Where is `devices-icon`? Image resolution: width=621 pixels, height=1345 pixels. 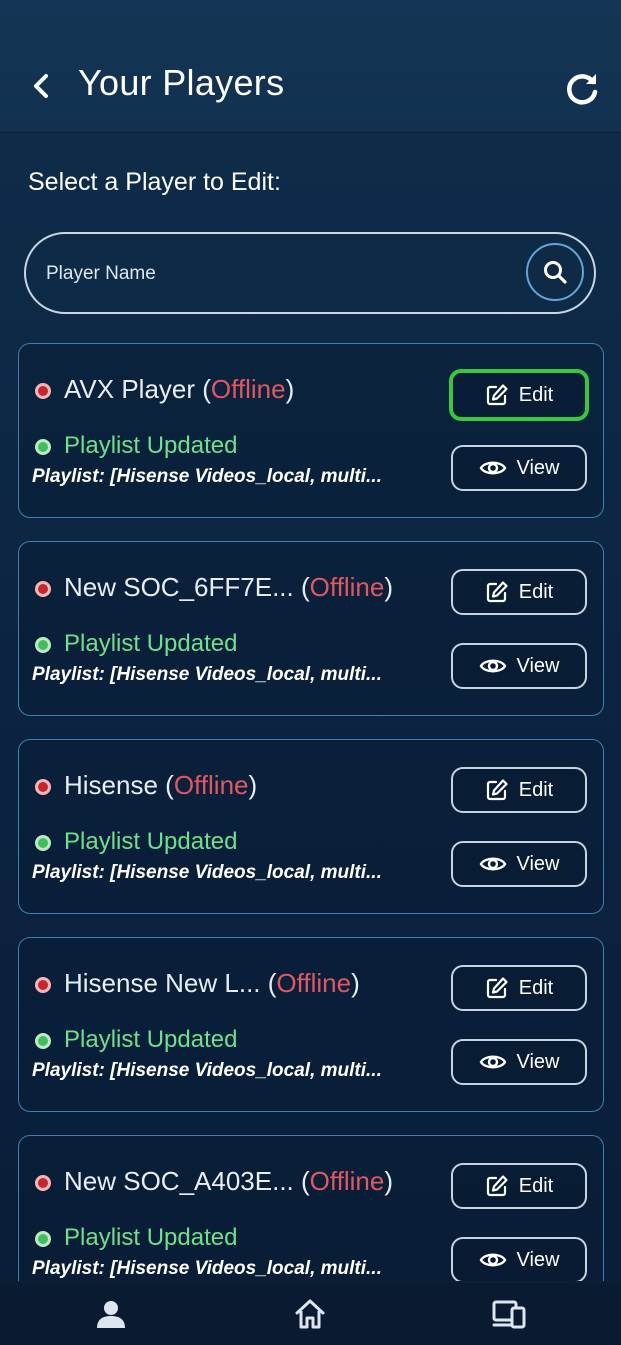
devices-icon is located at coordinates (509, 1314).